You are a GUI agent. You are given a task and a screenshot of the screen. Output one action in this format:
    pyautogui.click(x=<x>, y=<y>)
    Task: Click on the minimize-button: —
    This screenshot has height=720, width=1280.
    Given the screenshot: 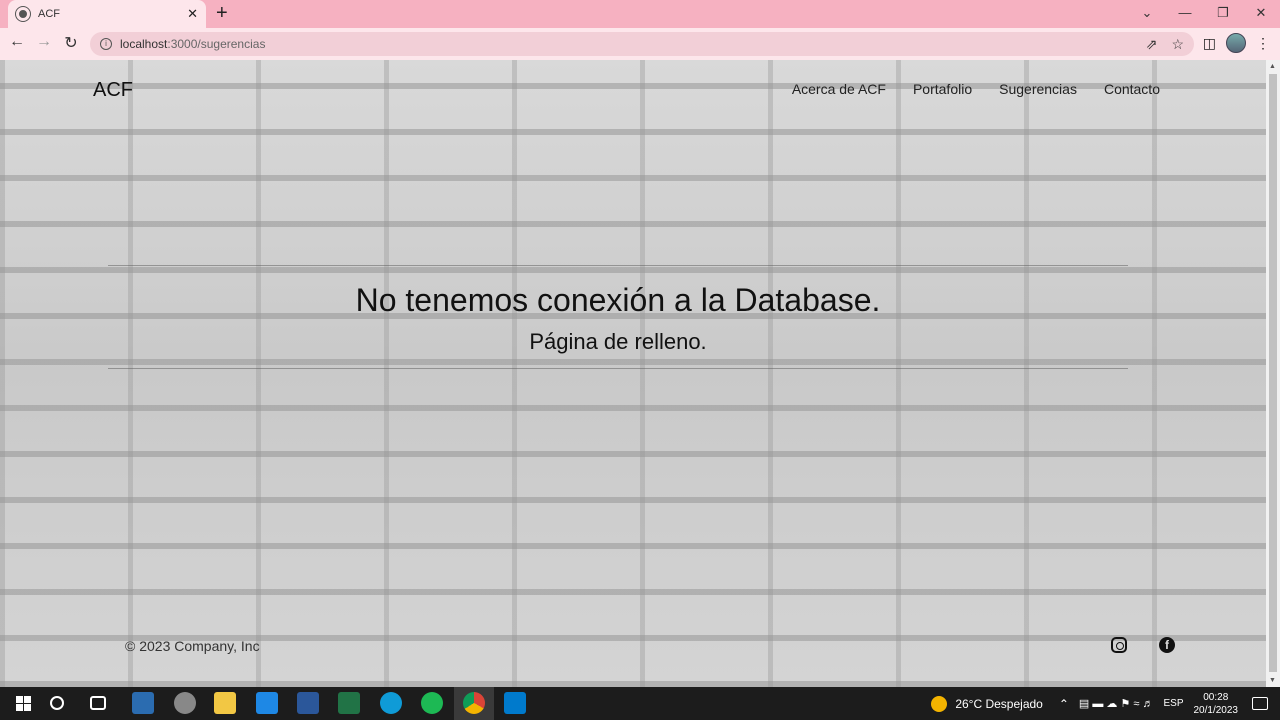 What is the action you would take?
    pyautogui.click(x=1185, y=14)
    